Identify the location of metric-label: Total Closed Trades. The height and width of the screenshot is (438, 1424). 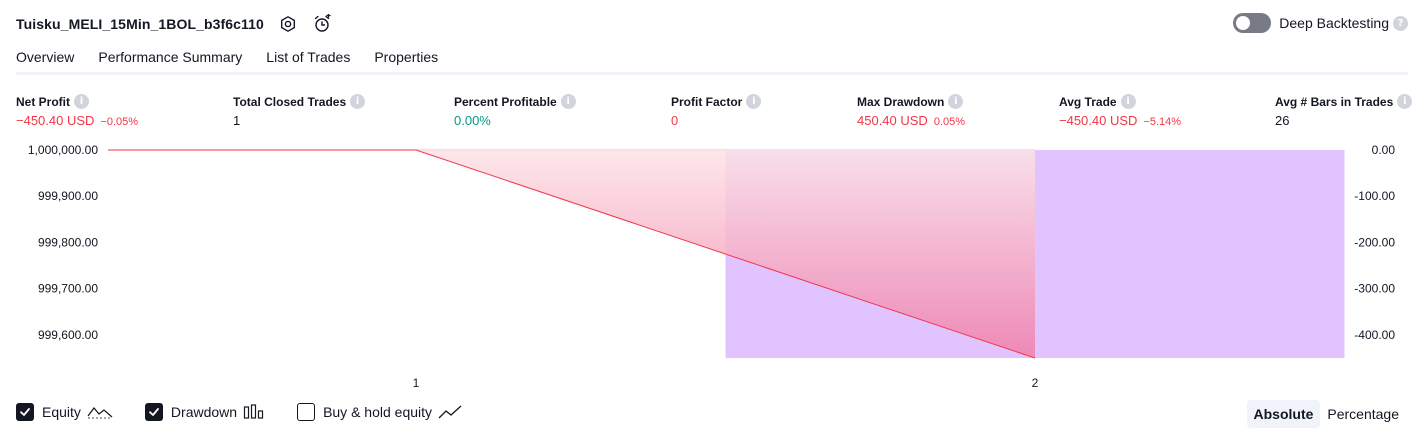
(290, 101).